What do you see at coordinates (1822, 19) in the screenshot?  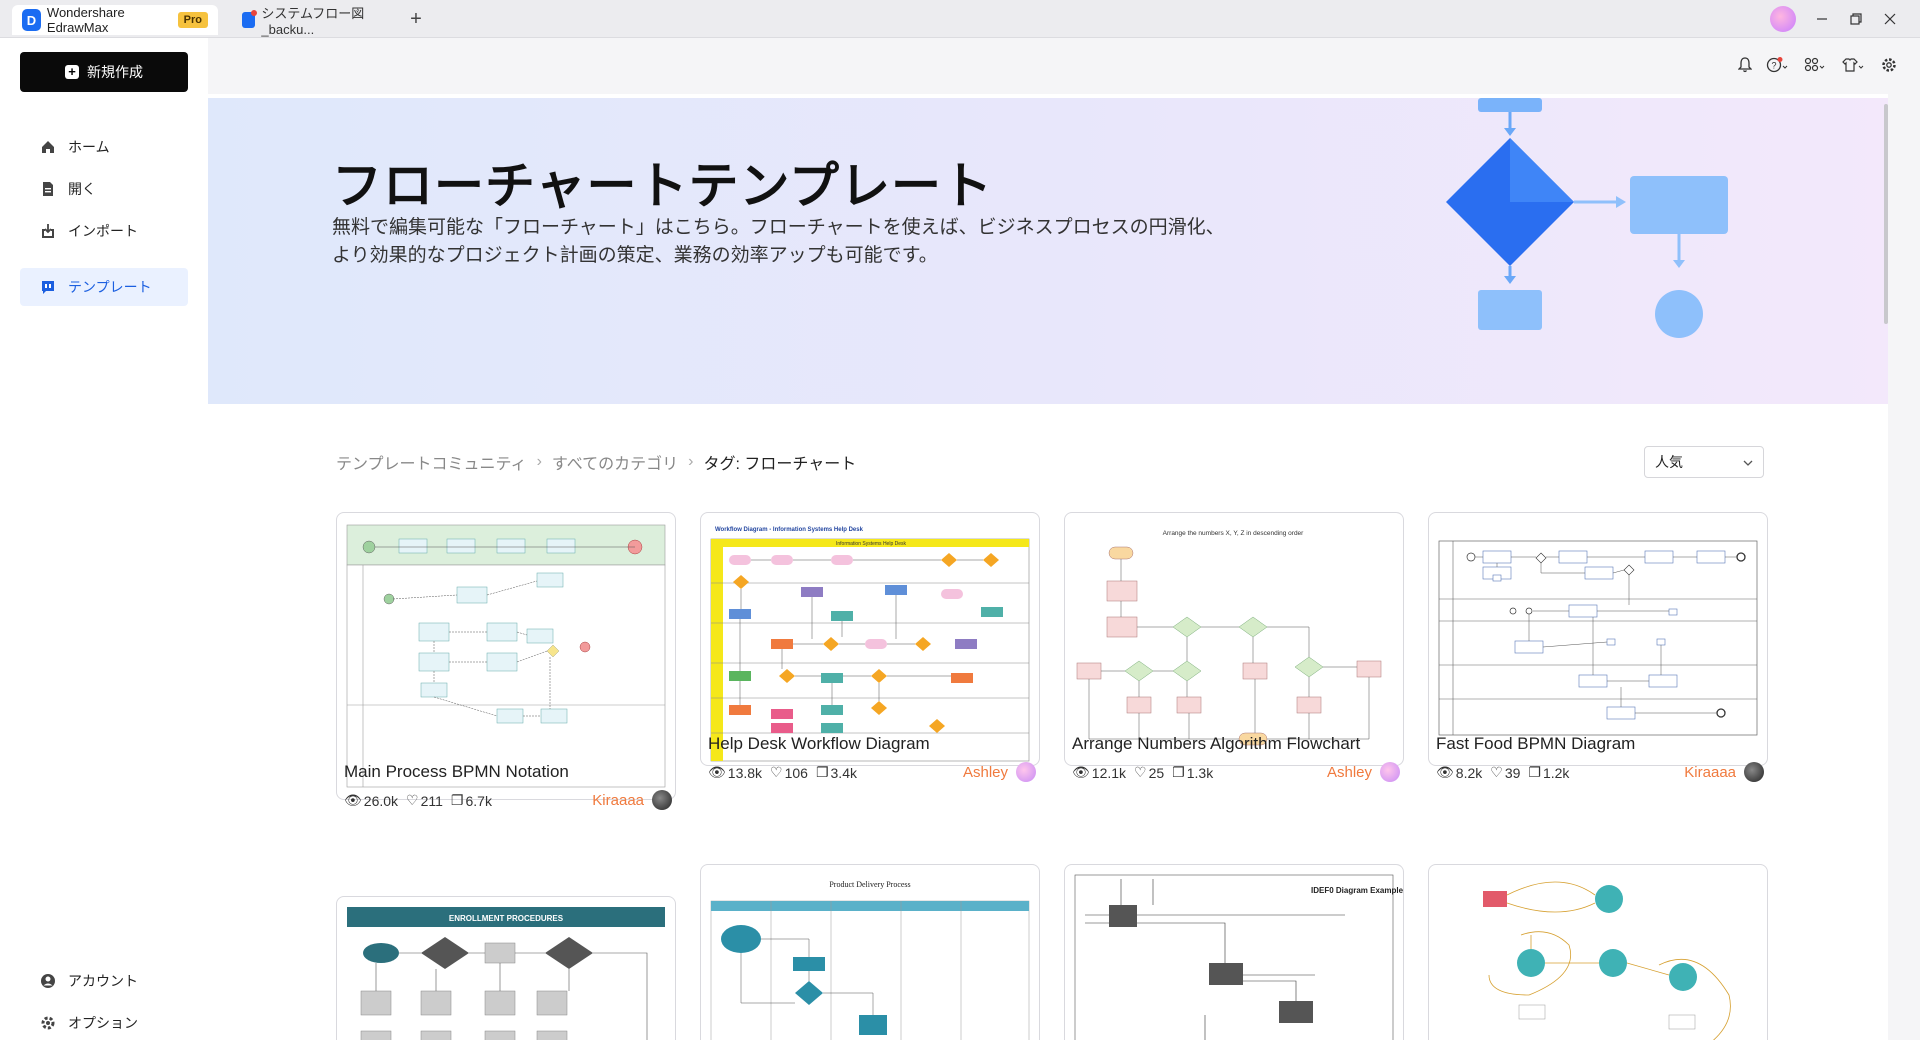 I see `minimize-icon` at bounding box center [1822, 19].